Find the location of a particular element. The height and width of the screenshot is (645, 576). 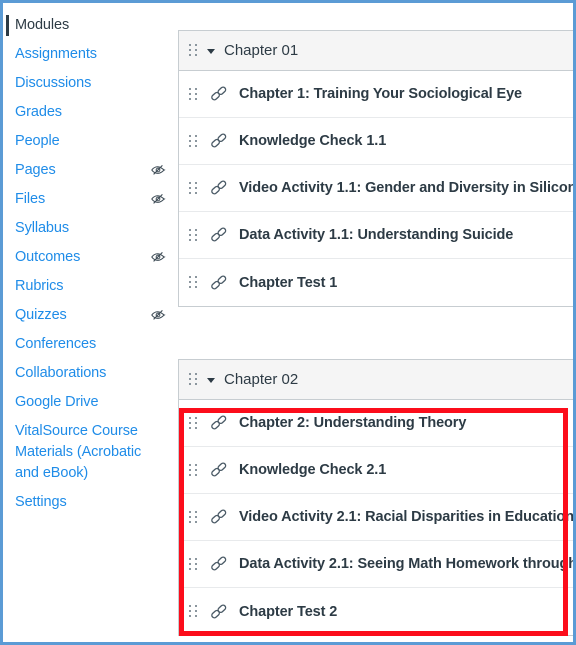

sidebar-item-grades: Grades is located at coordinates (90, 112).